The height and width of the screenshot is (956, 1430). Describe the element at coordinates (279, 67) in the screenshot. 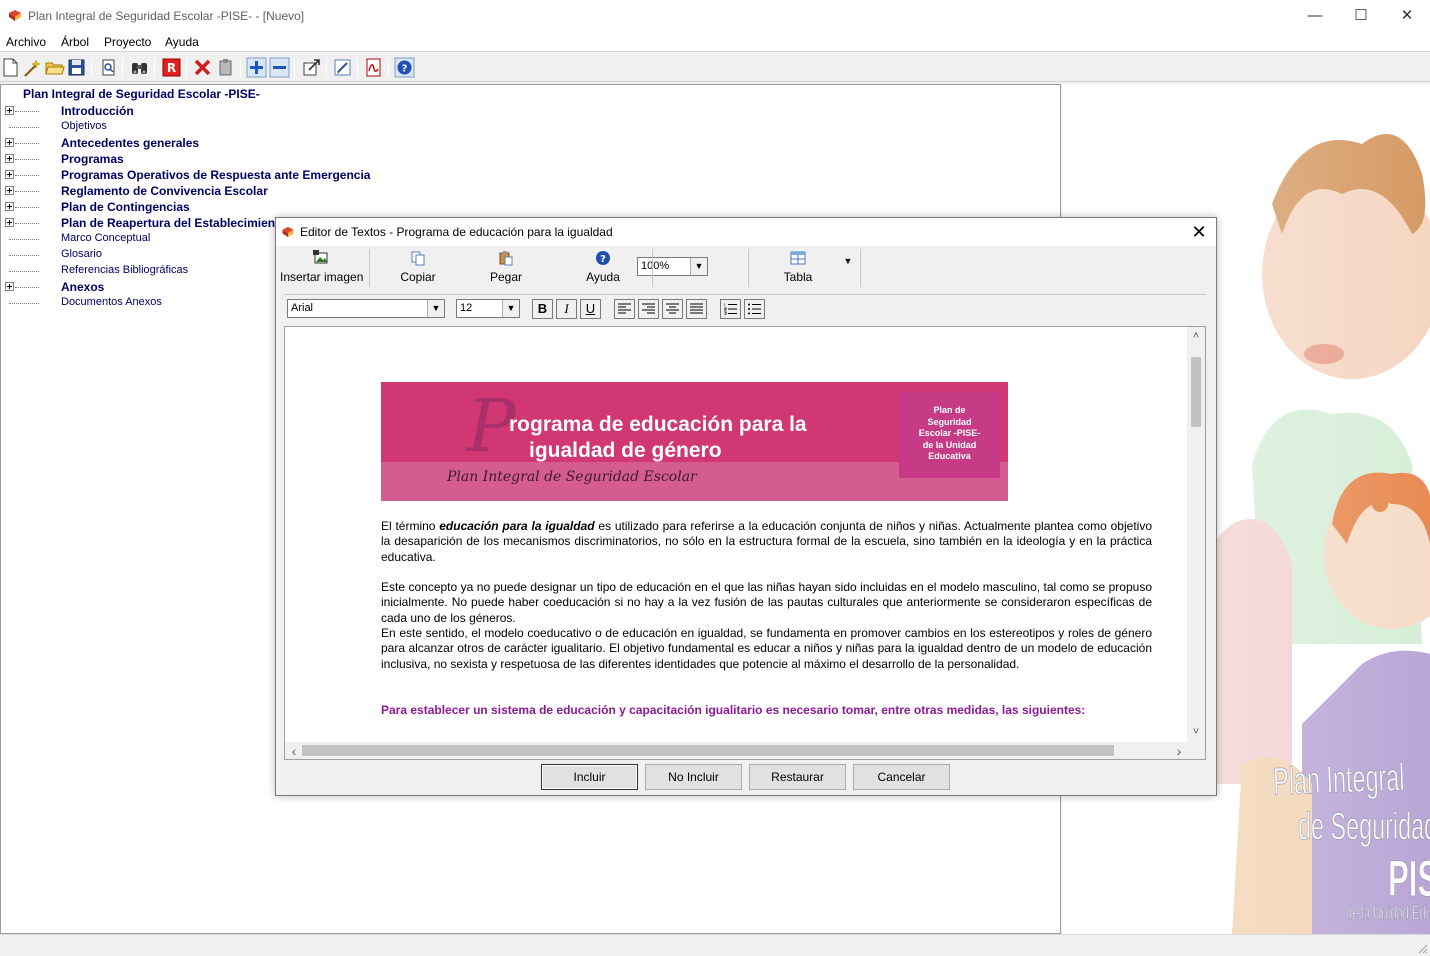

I see `remove-icon` at that location.